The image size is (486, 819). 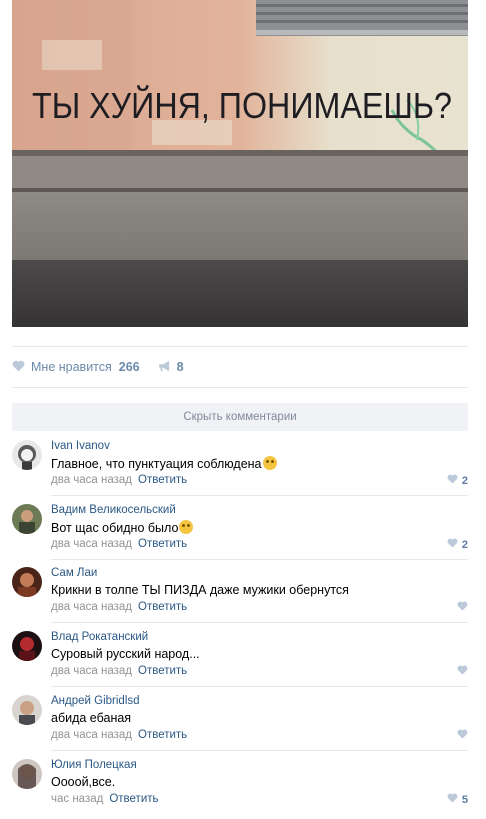 What do you see at coordinates (91, 718) in the screenshot?
I see `comment-text: абида ебаная` at bounding box center [91, 718].